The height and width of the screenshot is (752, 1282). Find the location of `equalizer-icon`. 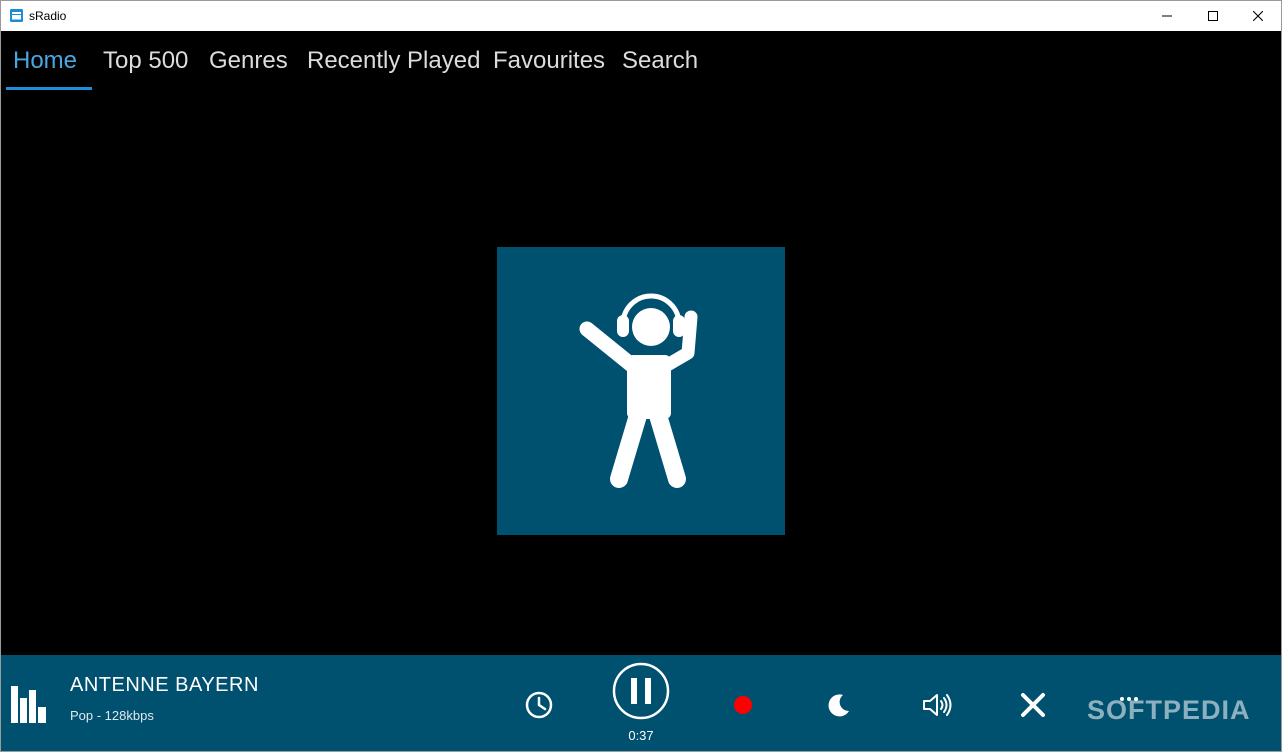

equalizer-icon is located at coordinates (28, 704).